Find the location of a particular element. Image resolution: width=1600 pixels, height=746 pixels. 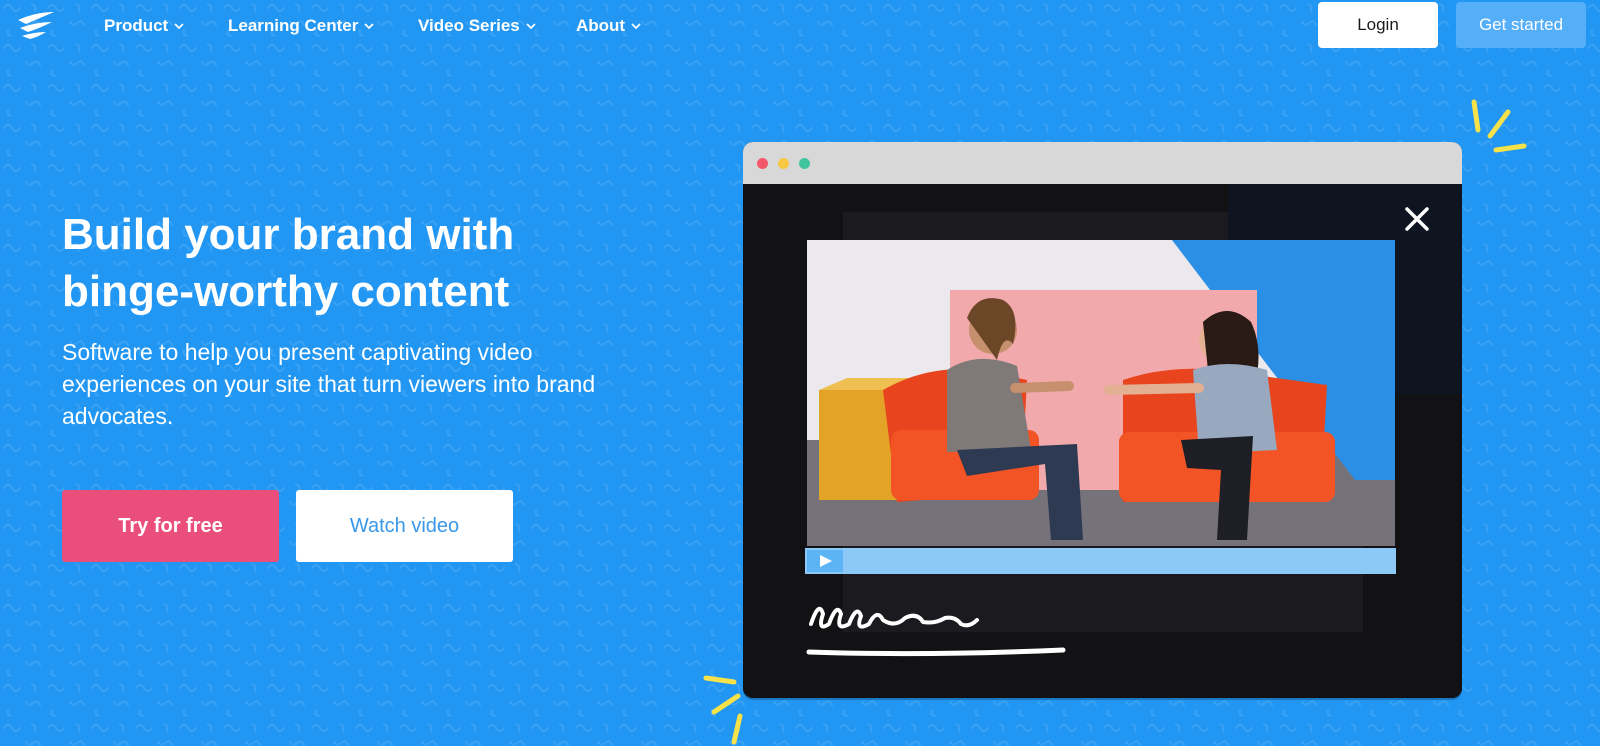

play-icon is located at coordinates (825, 561).